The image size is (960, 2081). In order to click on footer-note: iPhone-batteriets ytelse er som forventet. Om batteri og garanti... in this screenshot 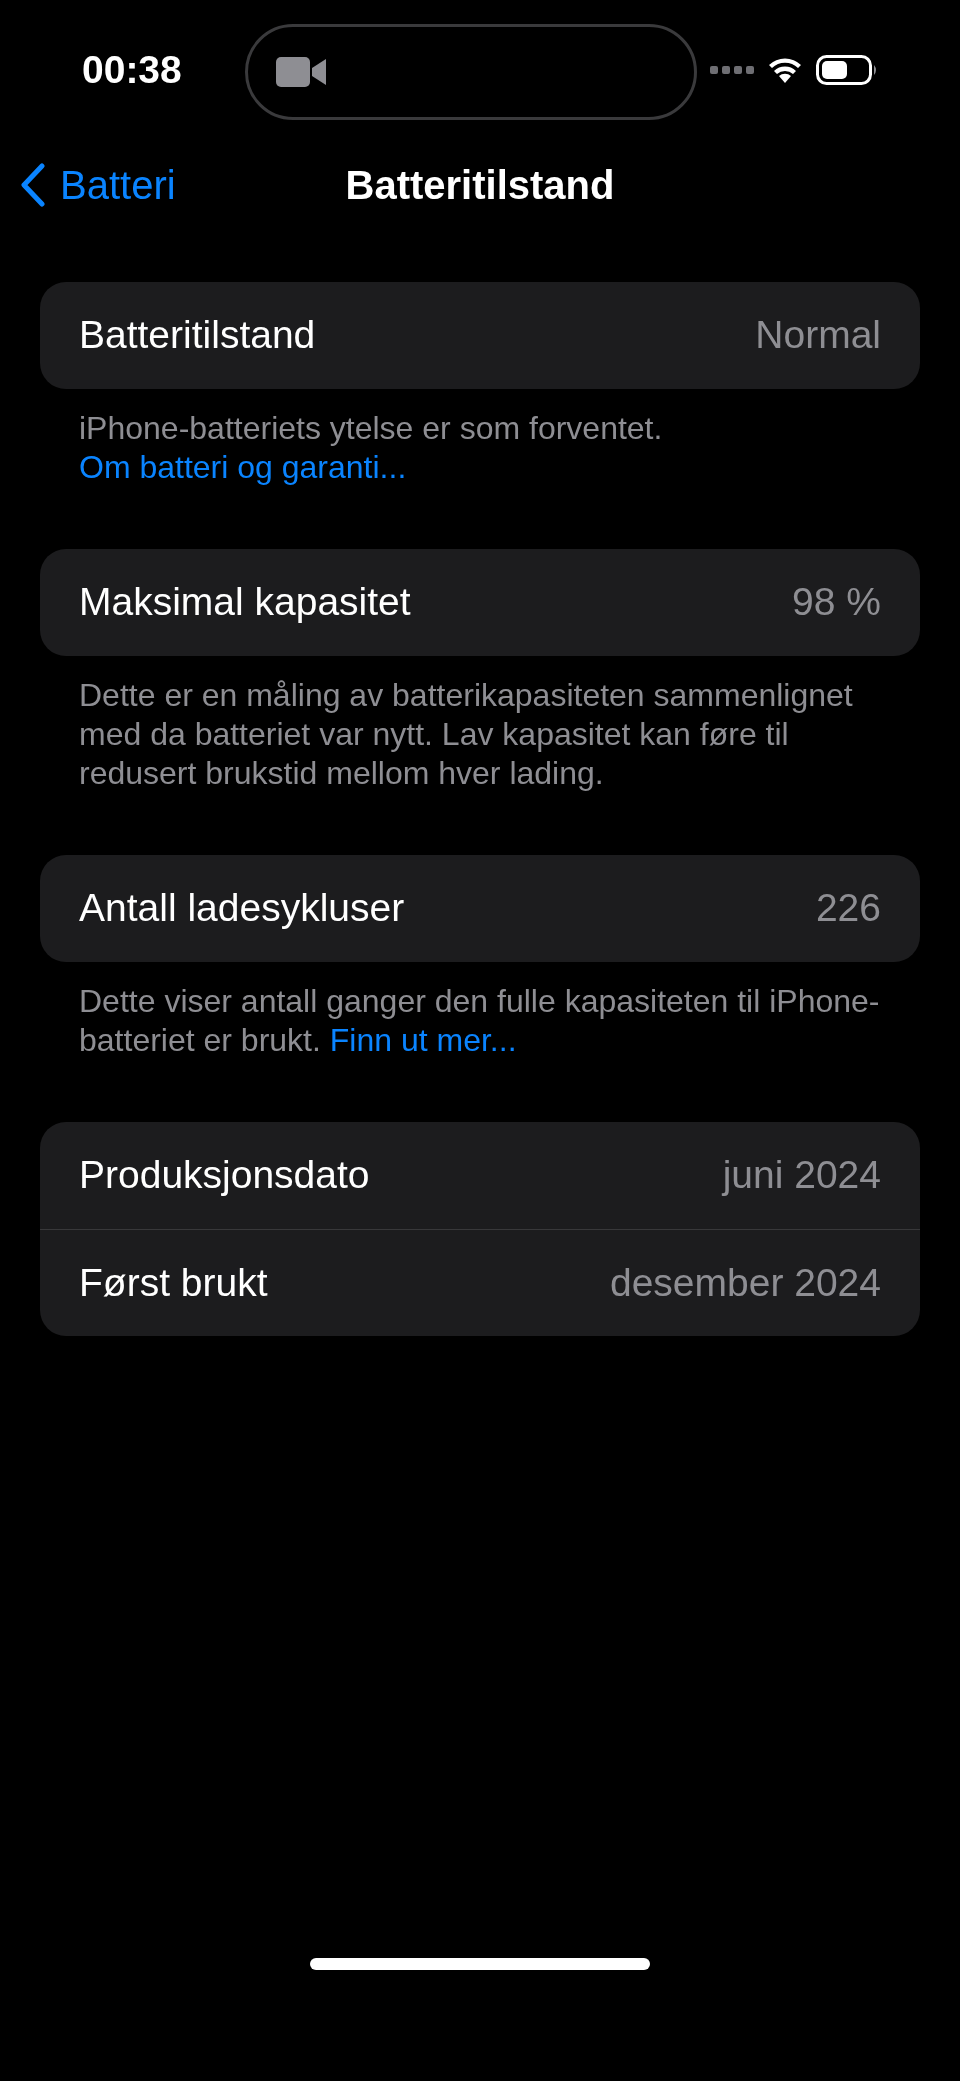, I will do `click(371, 448)`.